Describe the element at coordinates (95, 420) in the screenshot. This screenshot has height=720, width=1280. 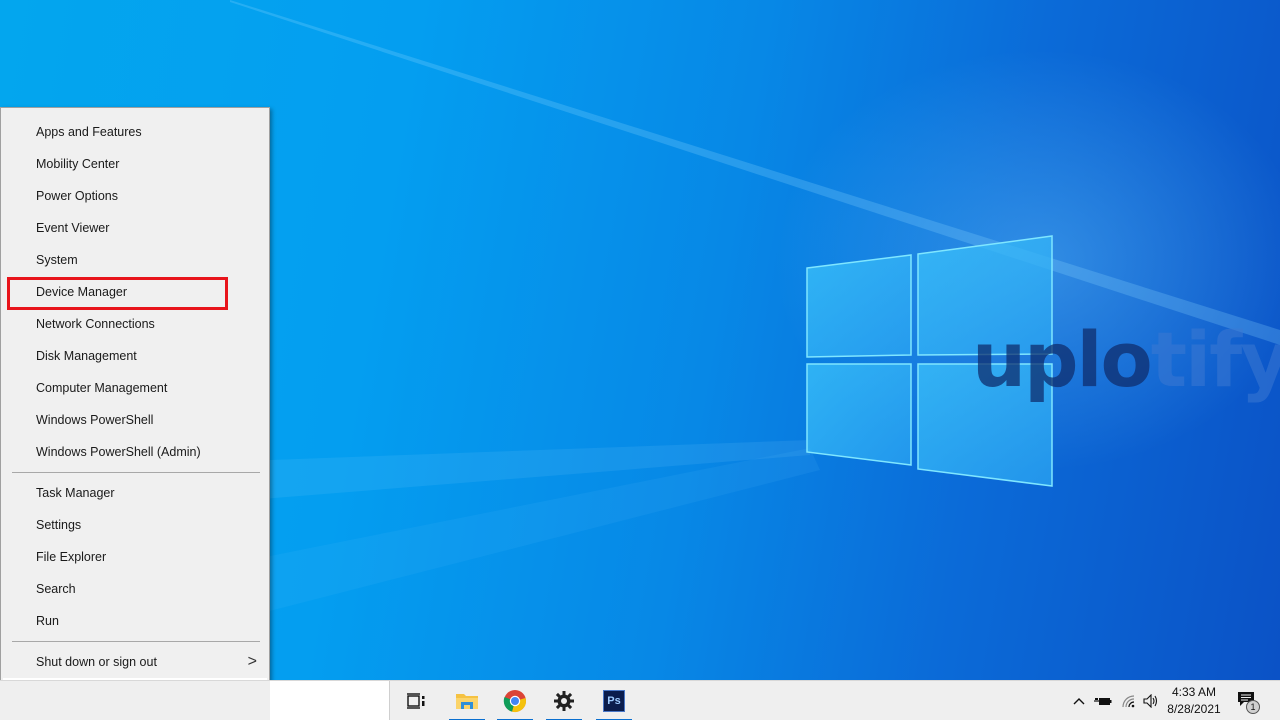
I see `menu-item-label: Windows PowerShell` at that location.